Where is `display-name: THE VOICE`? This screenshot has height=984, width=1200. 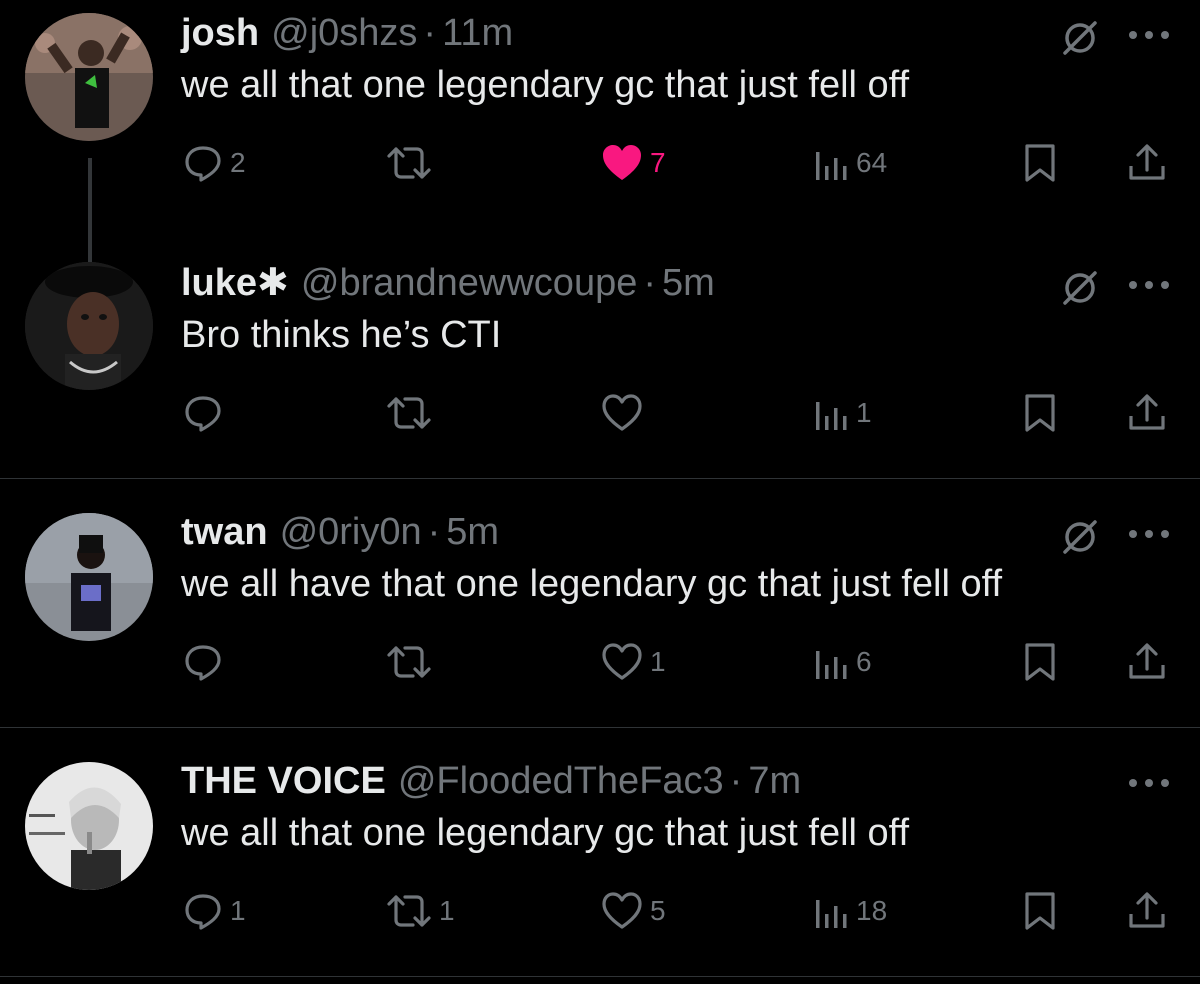 display-name: THE VOICE is located at coordinates (283, 781).